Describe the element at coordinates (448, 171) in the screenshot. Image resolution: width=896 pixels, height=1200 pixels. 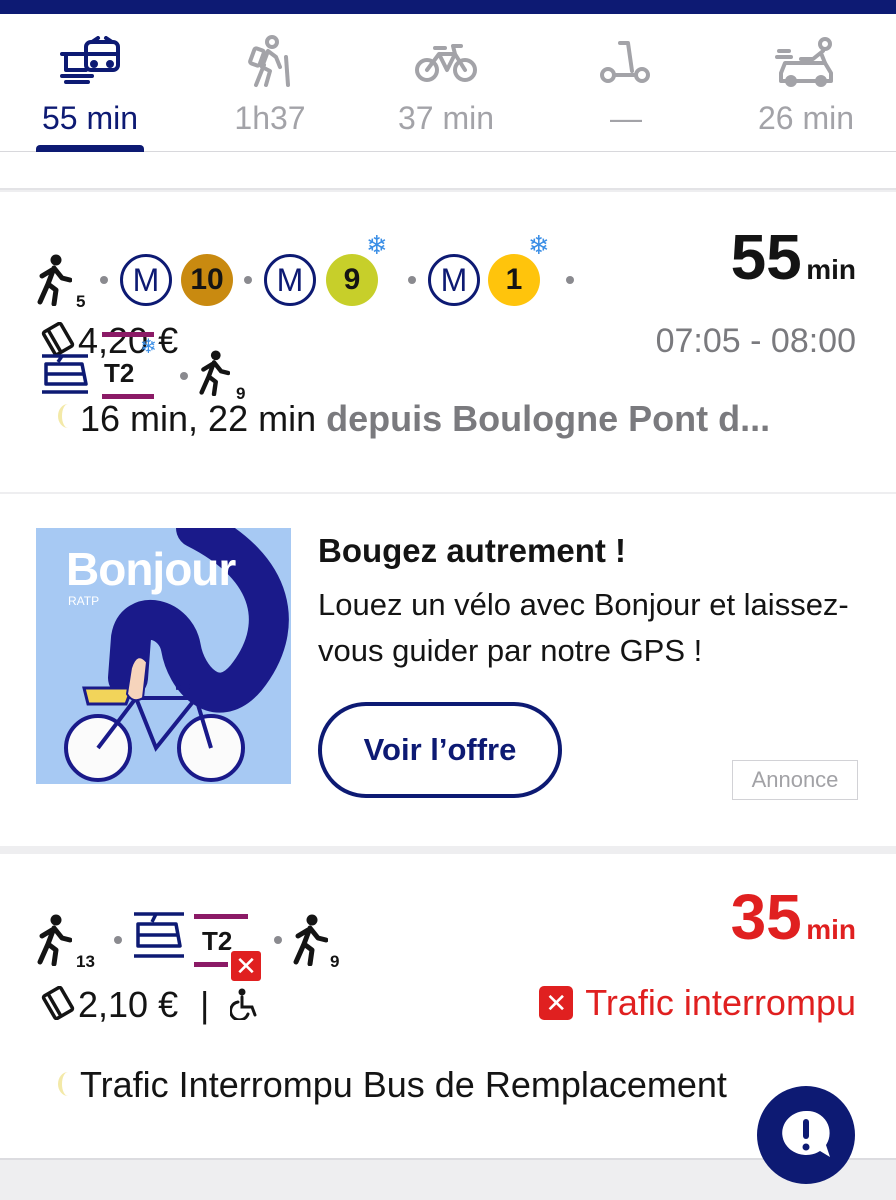
I see `spacer-strip` at that location.